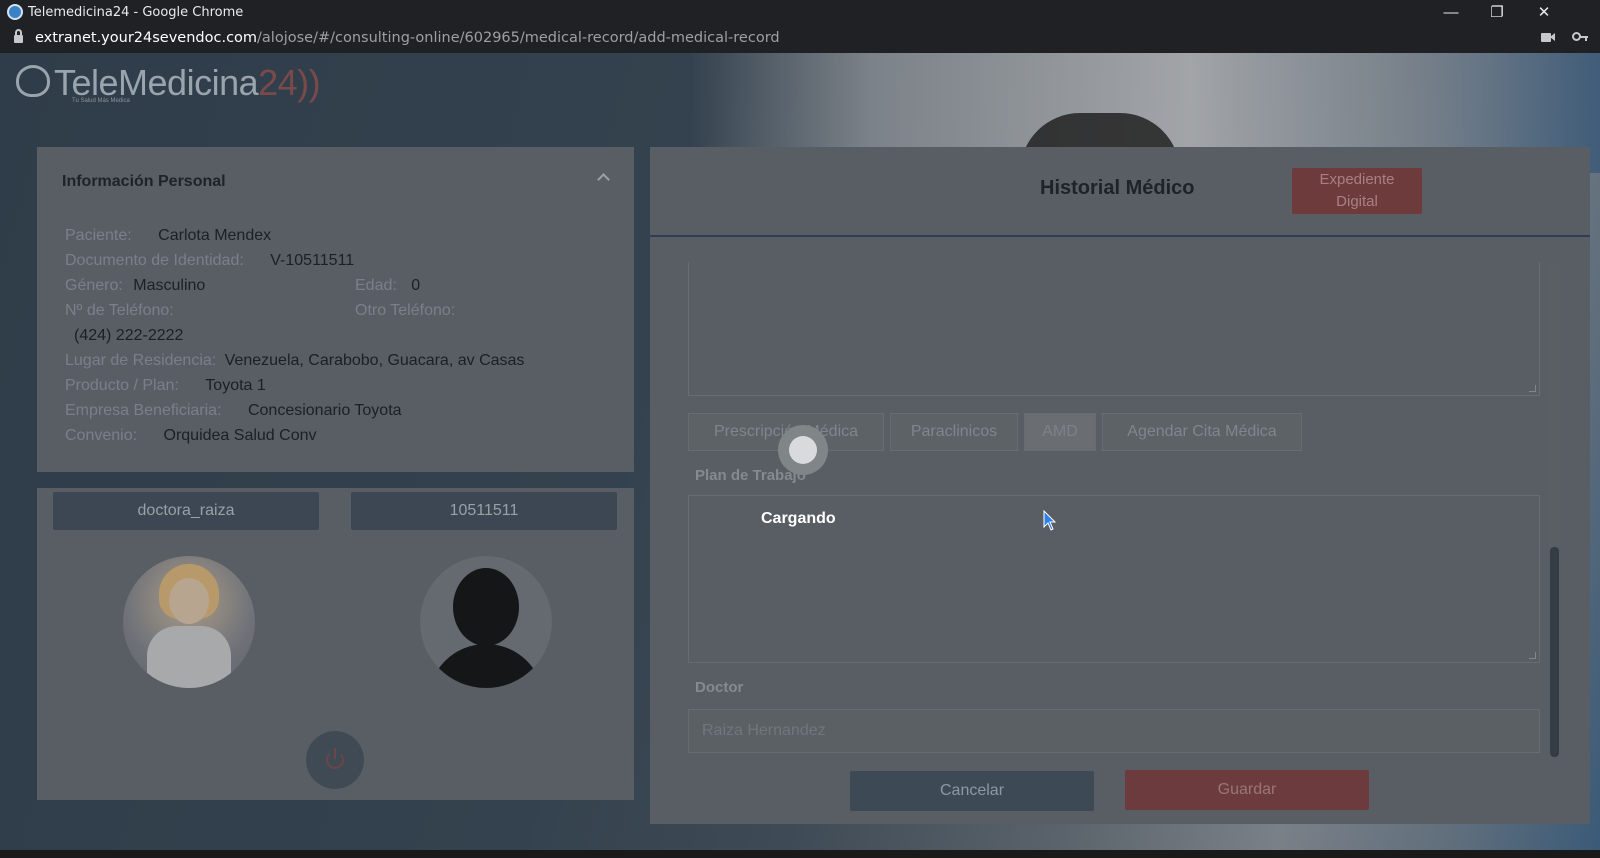 Image resolution: width=1600 pixels, height=858 pixels. I want to click on minimize-button: —, so click(1451, 12).